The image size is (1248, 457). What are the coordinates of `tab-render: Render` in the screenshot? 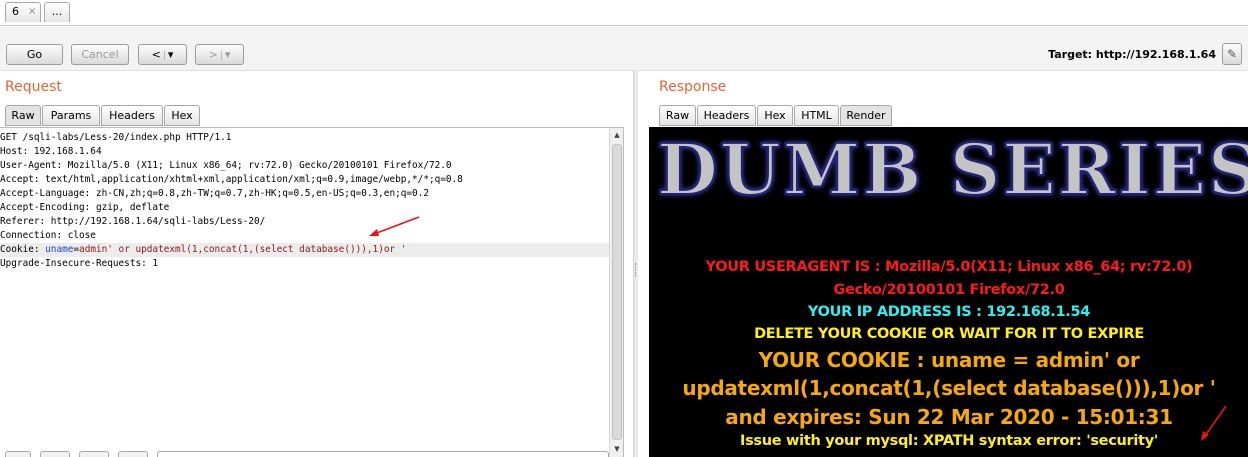 It's located at (866, 115).